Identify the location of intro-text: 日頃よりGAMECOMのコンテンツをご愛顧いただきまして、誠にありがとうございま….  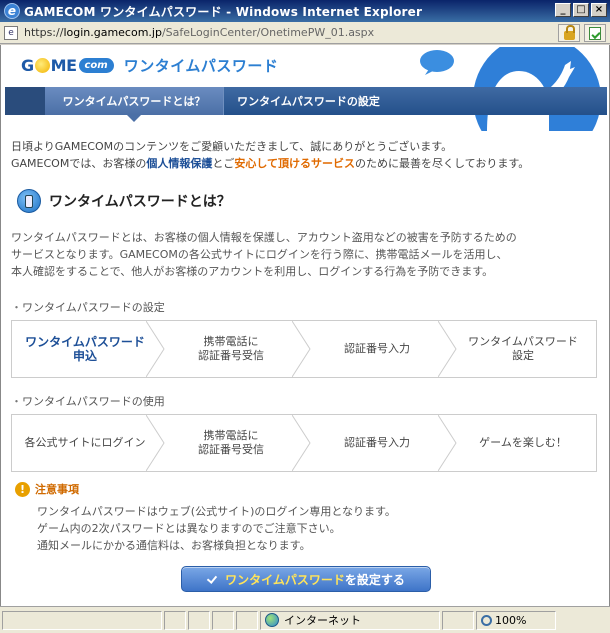
(306, 155).